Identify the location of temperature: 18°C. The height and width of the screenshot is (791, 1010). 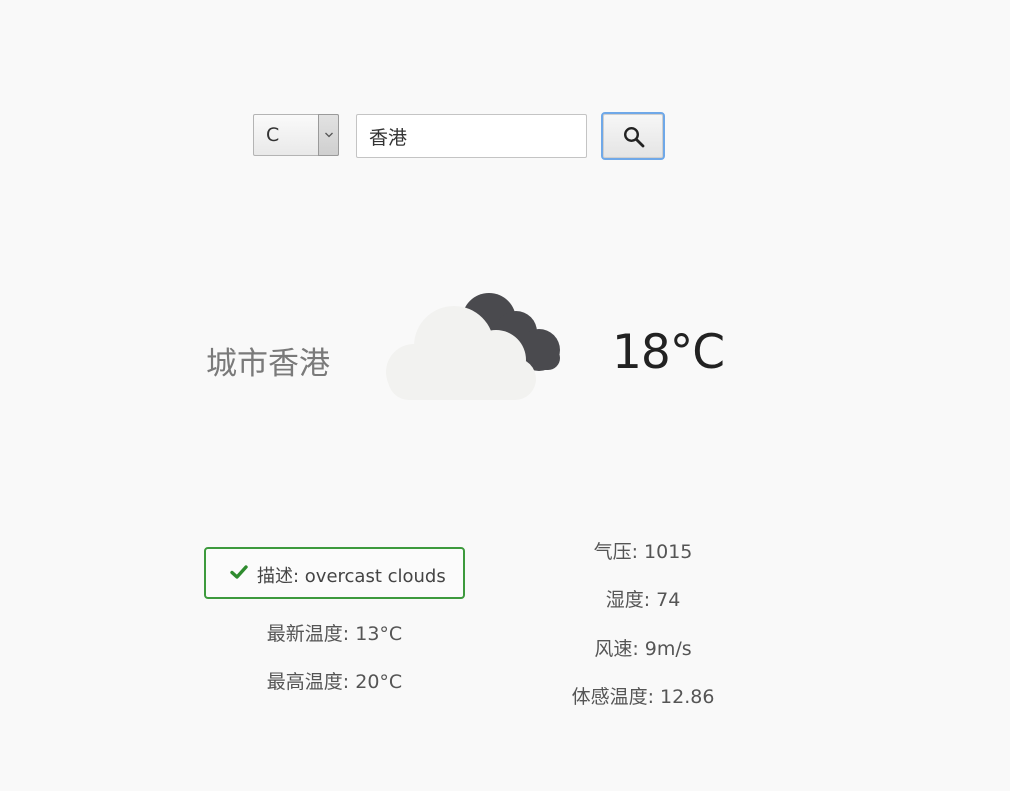
(668, 352).